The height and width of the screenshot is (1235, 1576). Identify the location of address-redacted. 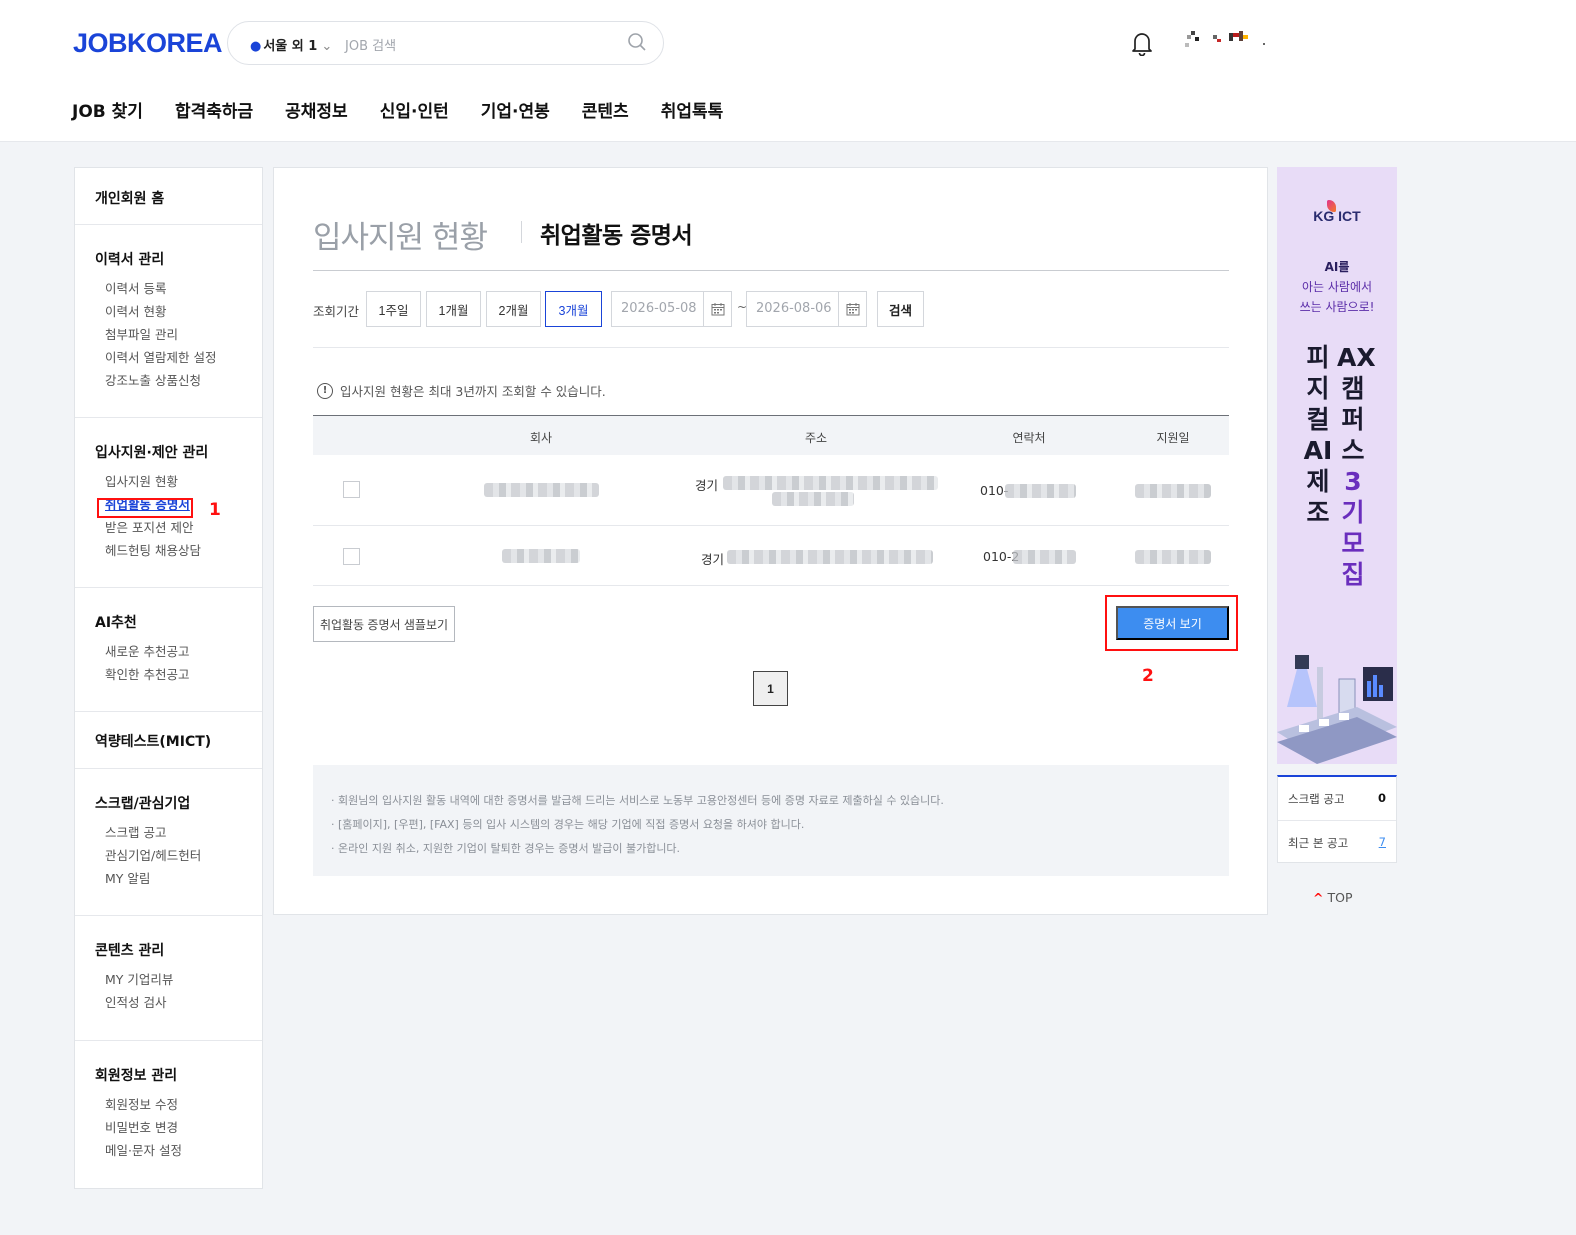
(830, 483).